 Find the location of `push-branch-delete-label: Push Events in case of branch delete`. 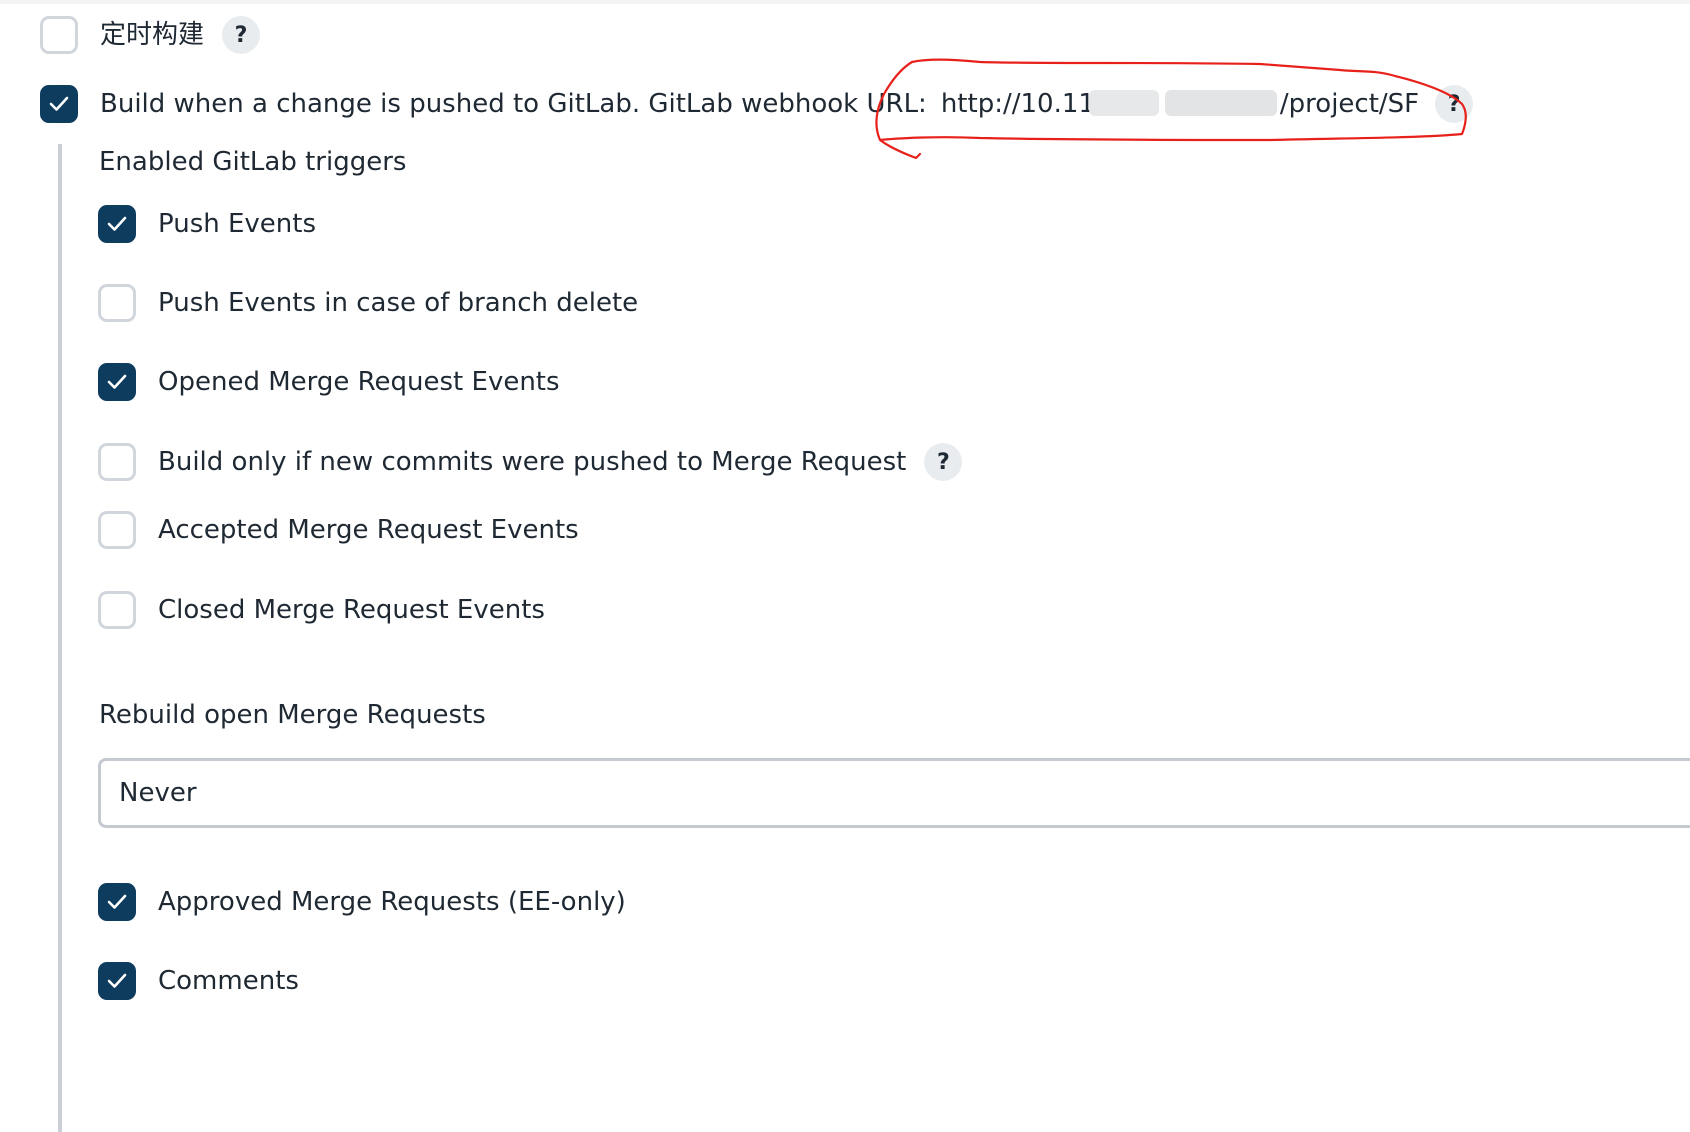

push-branch-delete-label: Push Events in case of branch delete is located at coordinates (398, 303).